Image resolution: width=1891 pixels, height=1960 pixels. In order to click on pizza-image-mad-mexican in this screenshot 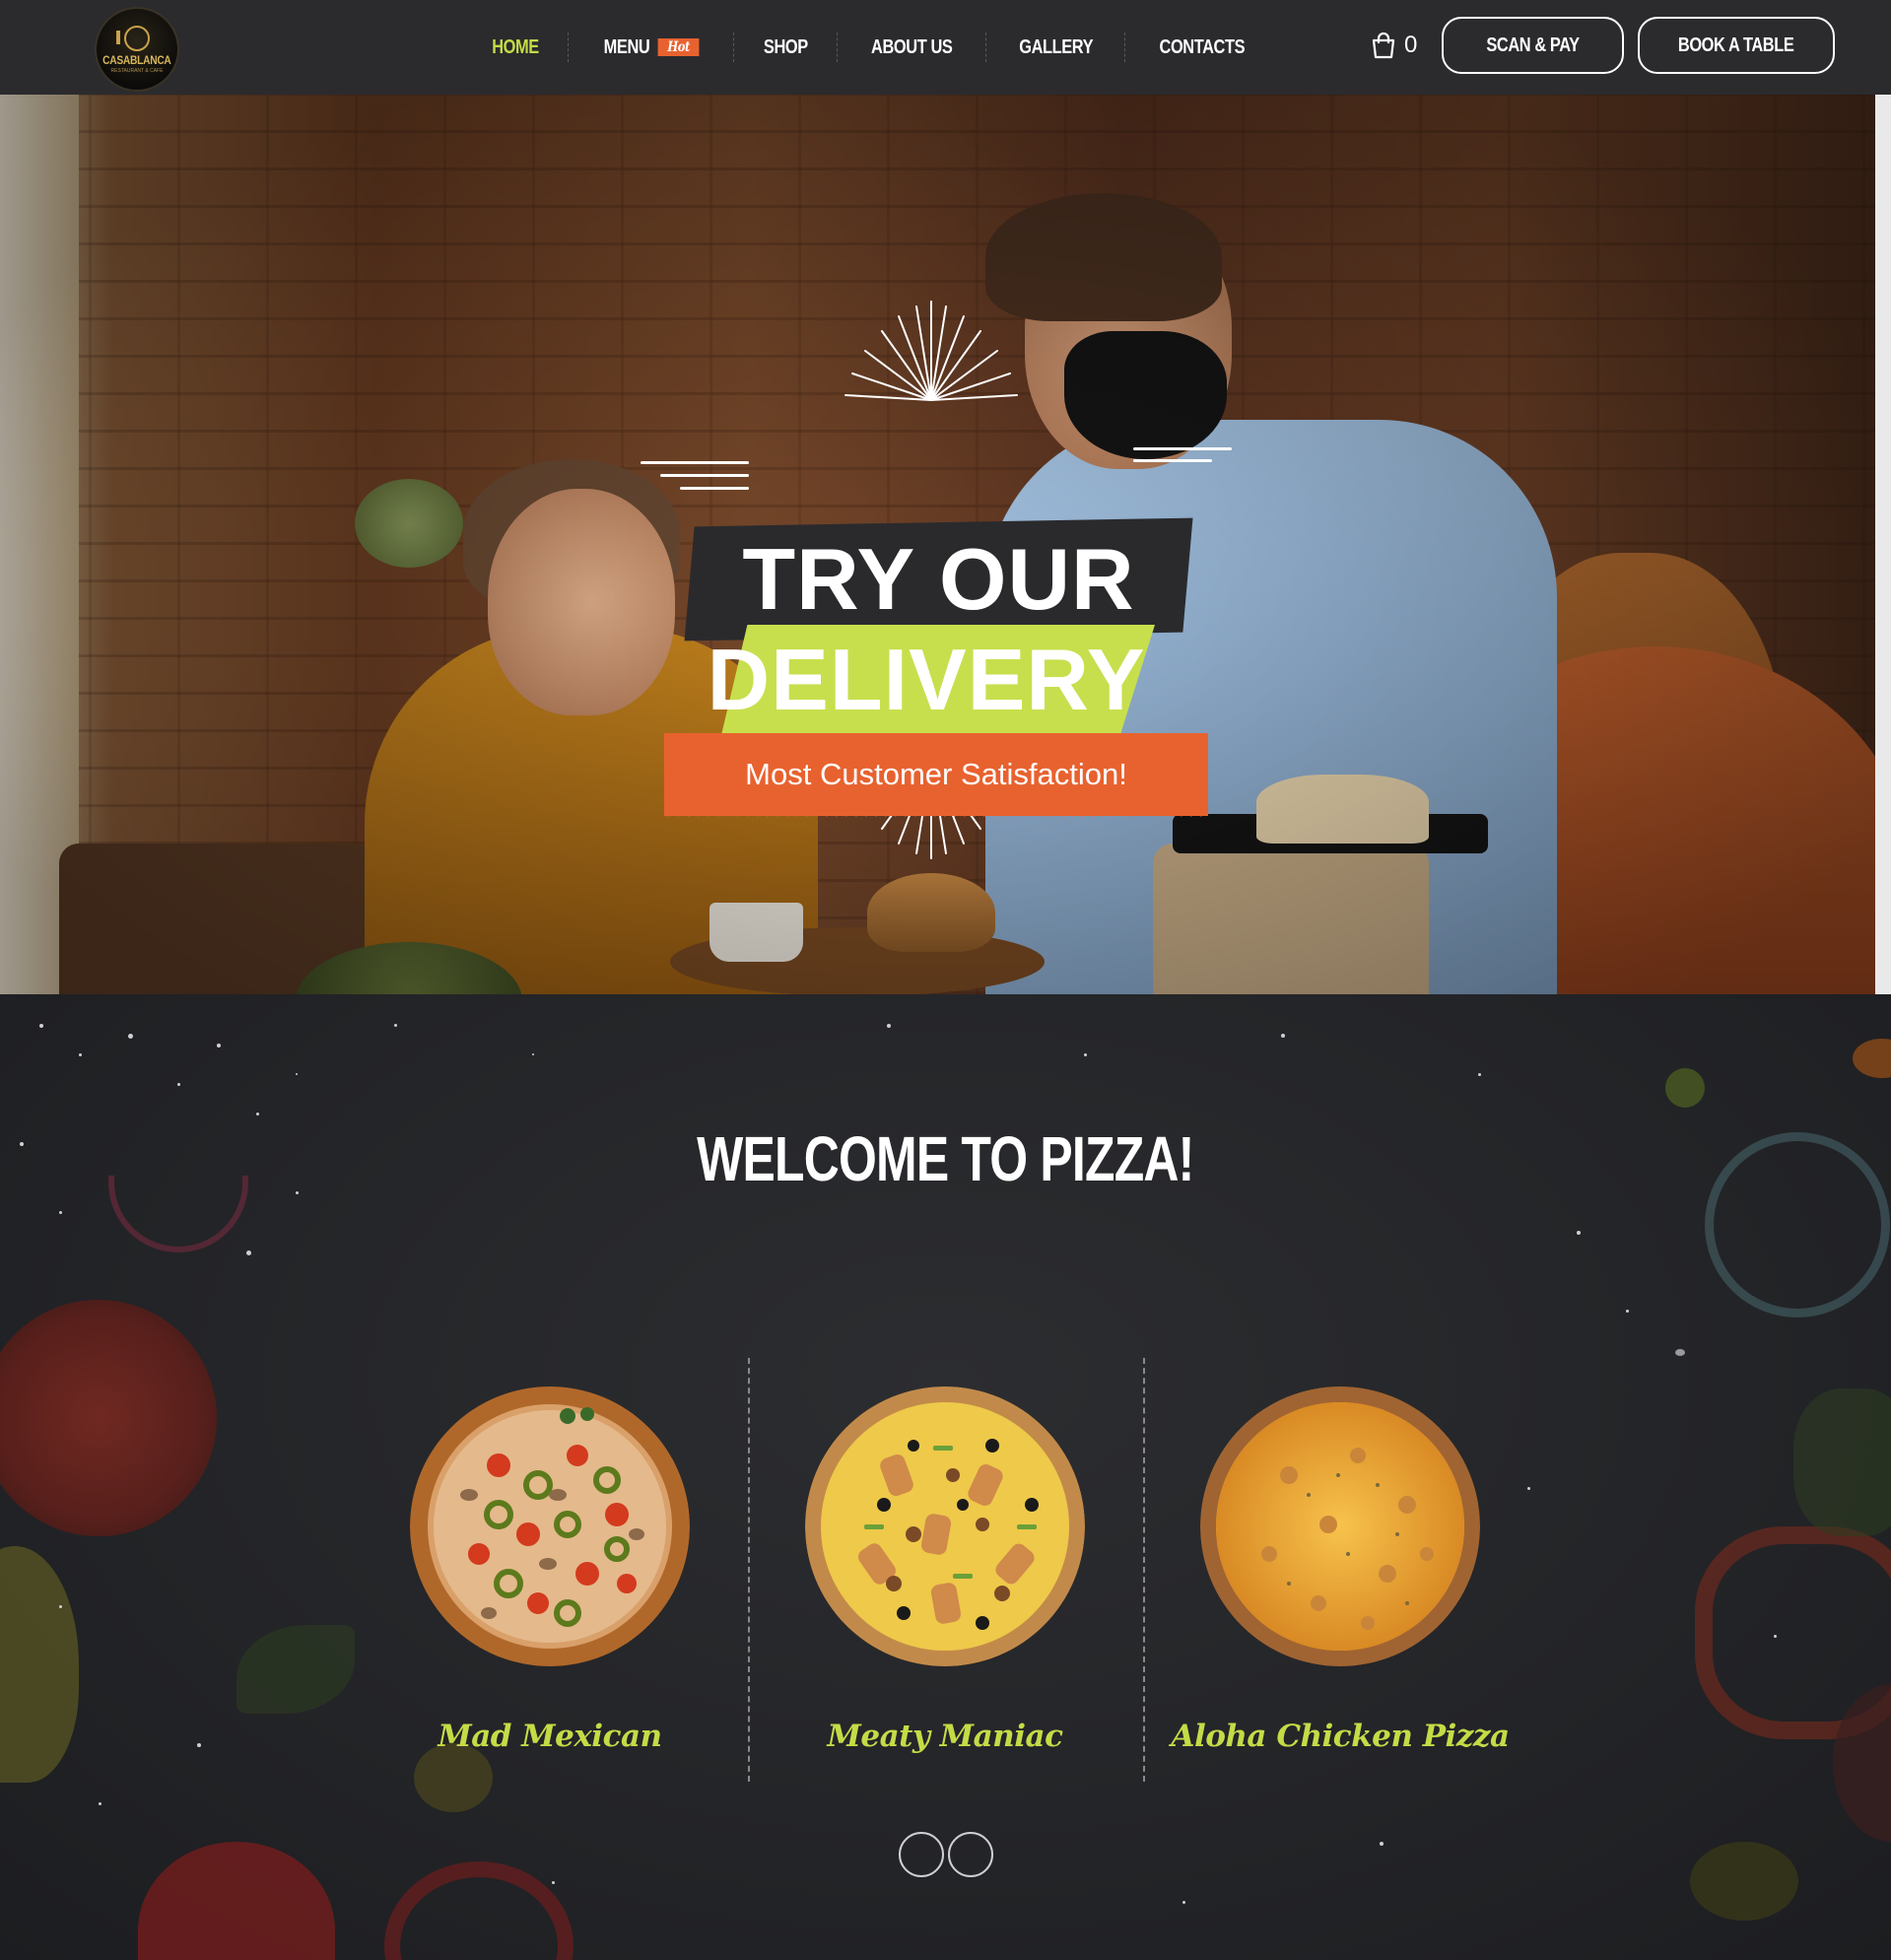, I will do `click(550, 1526)`.